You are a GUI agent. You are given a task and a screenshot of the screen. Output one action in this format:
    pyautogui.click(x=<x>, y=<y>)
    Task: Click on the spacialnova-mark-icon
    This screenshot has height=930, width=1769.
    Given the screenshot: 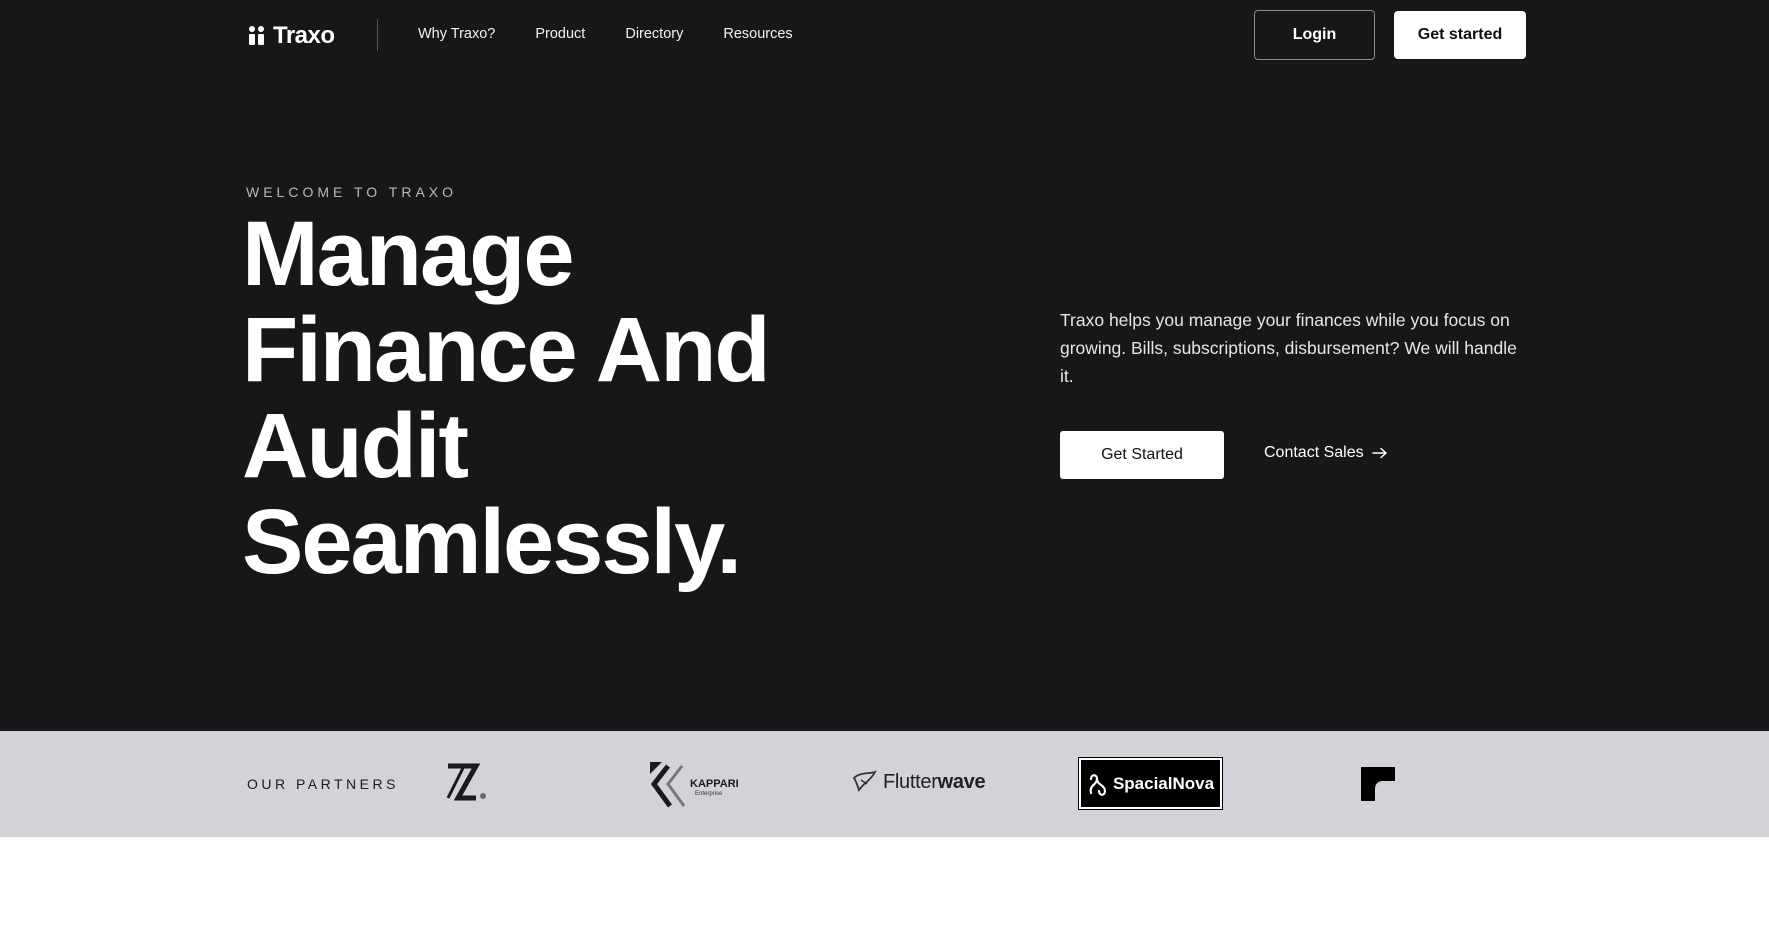 What is the action you would take?
    pyautogui.click(x=1098, y=784)
    